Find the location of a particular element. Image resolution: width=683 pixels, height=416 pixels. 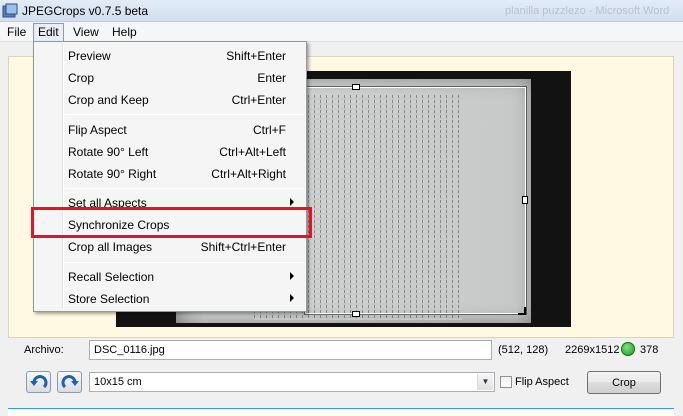

menu-item-flip-aspect: Flip Aspect Ctrl+F is located at coordinates (170, 130).